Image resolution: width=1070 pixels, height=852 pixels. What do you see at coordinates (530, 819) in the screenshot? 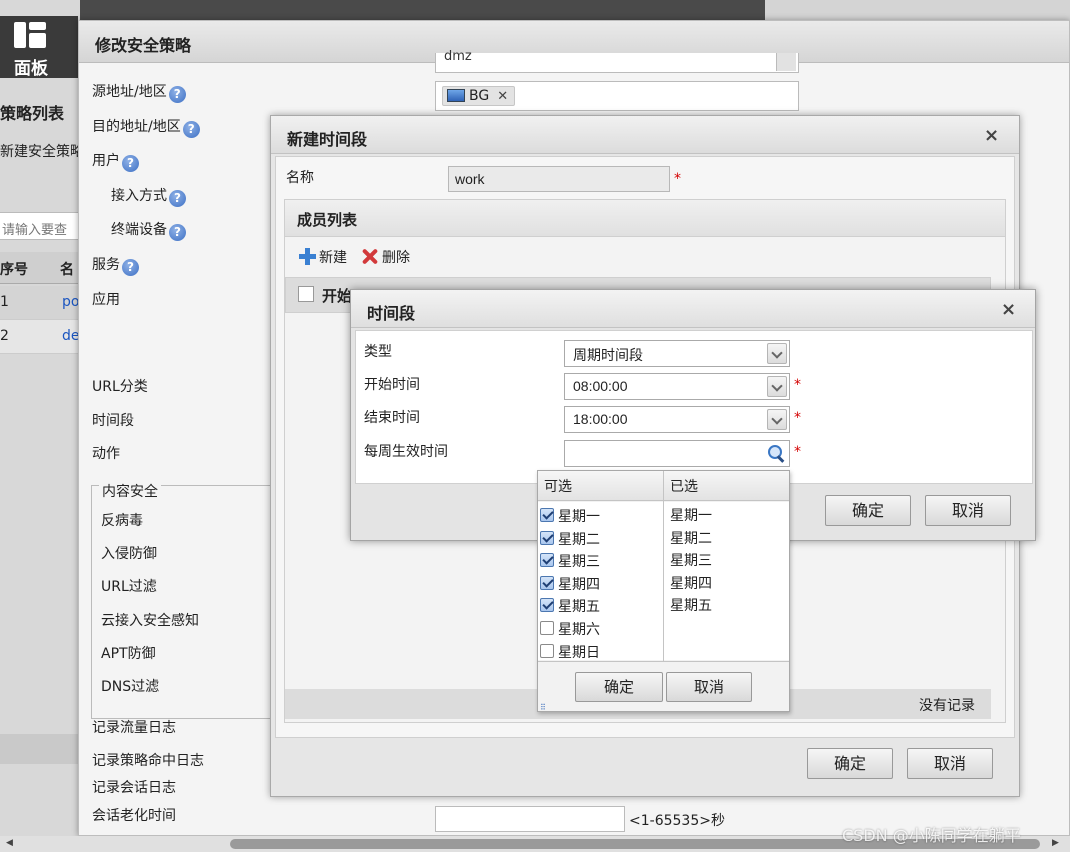
I see `session-timeout-input` at bounding box center [530, 819].